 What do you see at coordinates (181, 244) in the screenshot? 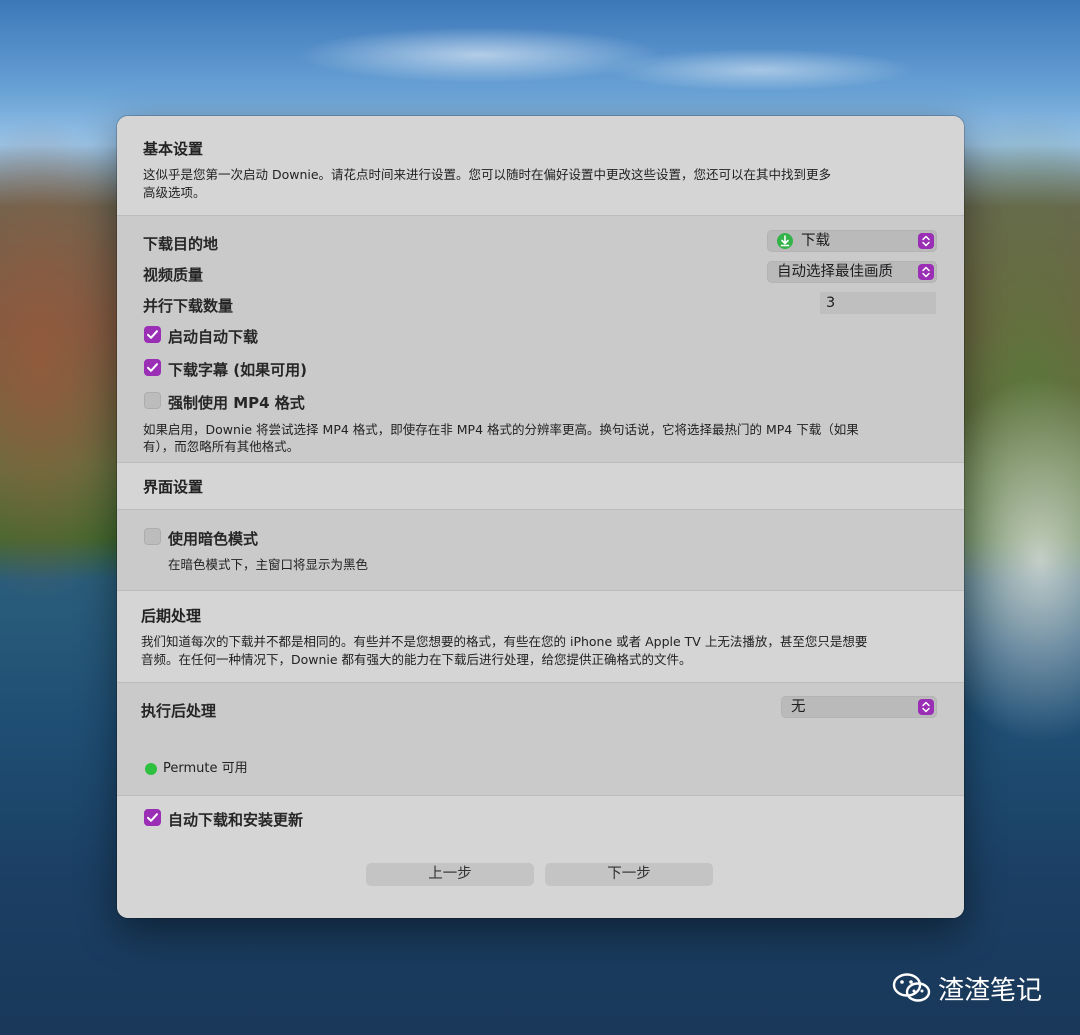
I see `download-destination-label: 下载目的地` at bounding box center [181, 244].